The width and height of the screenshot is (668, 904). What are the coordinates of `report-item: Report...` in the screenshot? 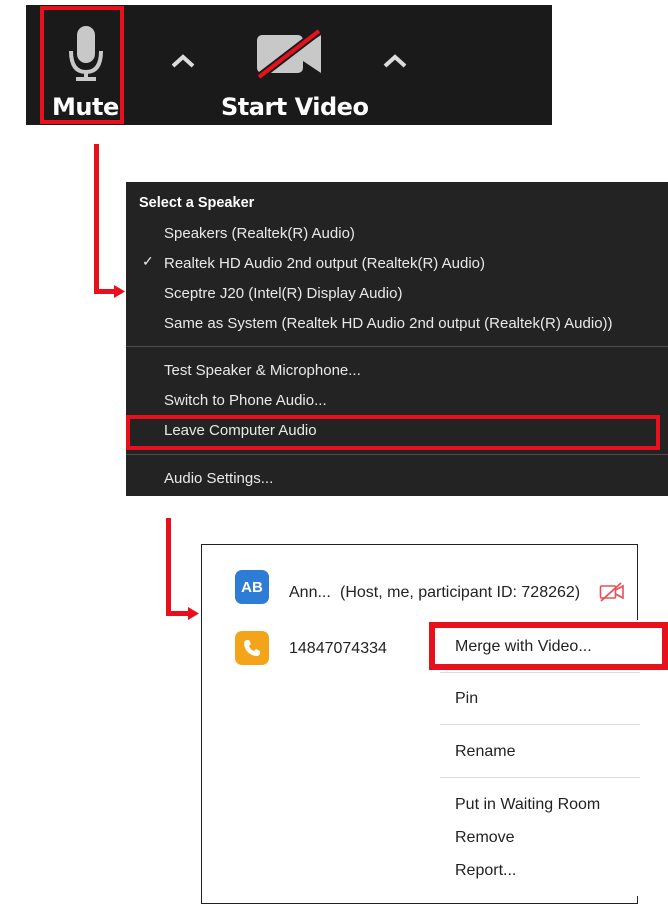 It's located at (485, 871).